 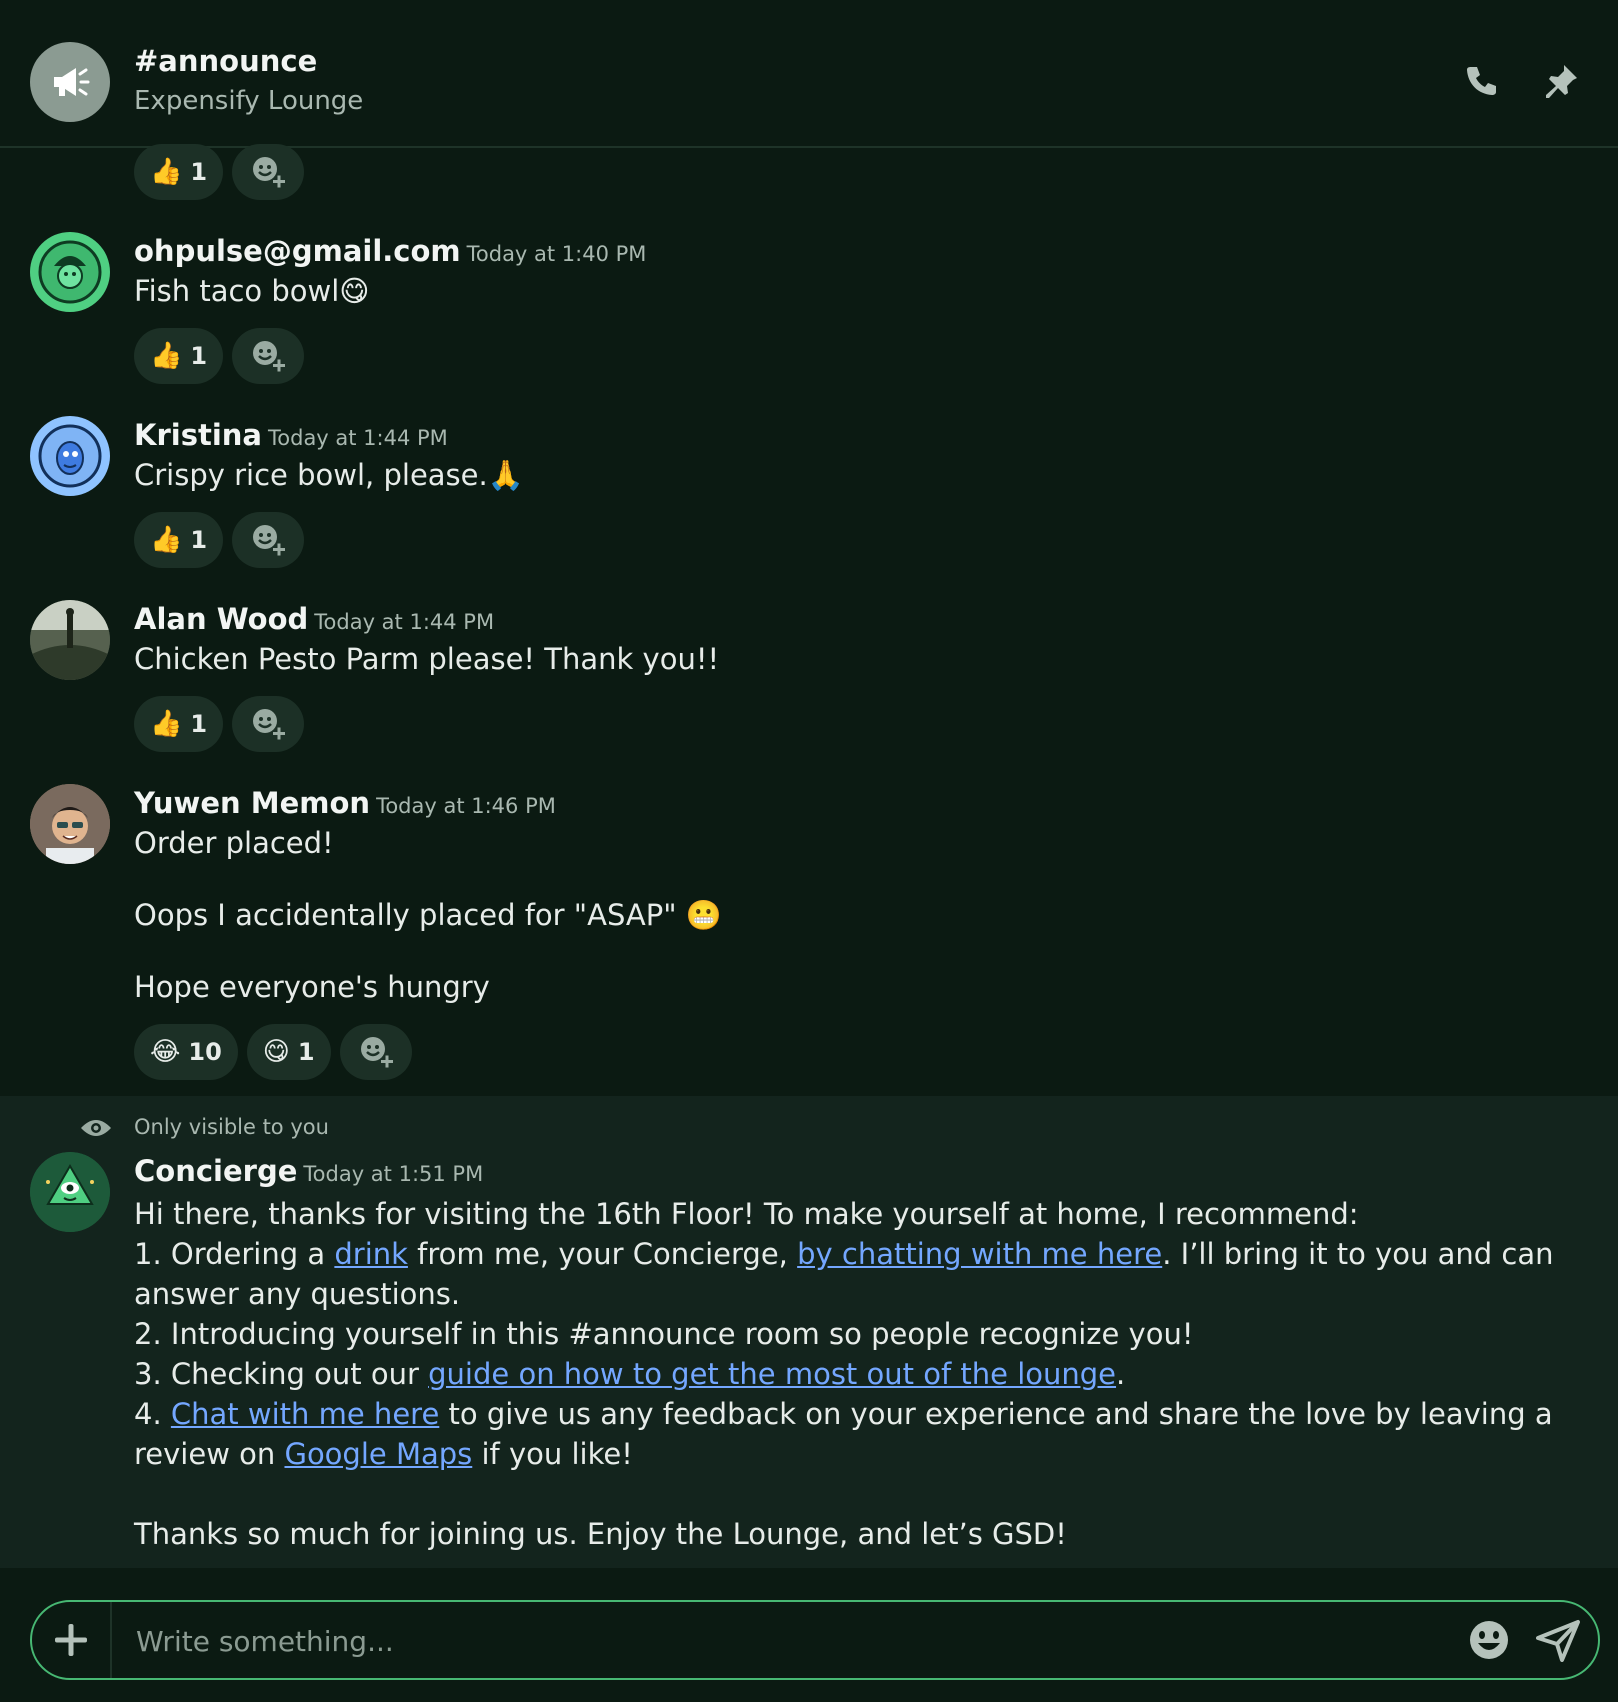 What do you see at coordinates (198, 435) in the screenshot?
I see `author-name: Kristina` at bounding box center [198, 435].